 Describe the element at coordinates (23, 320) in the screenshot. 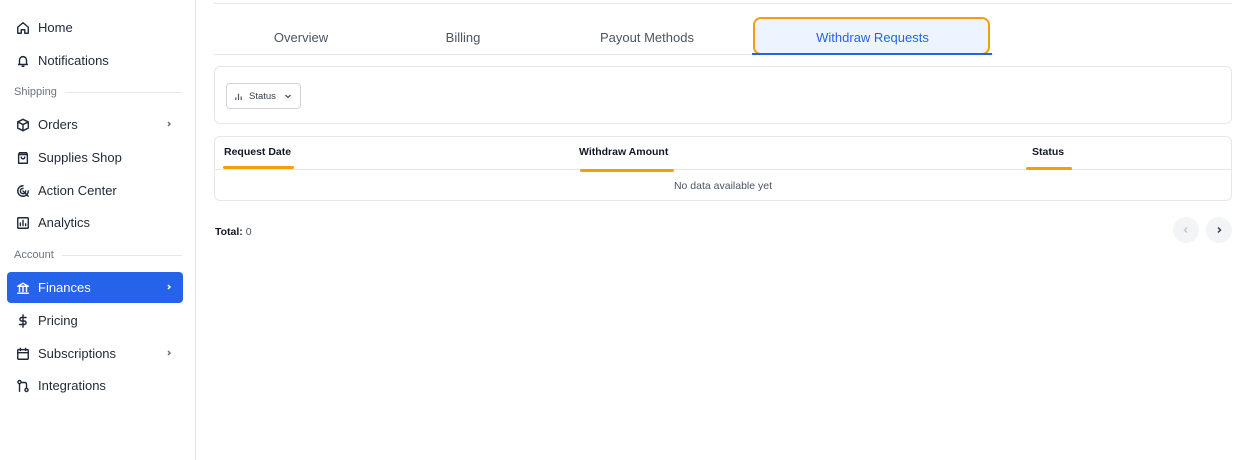

I see `dollar-icon` at that location.